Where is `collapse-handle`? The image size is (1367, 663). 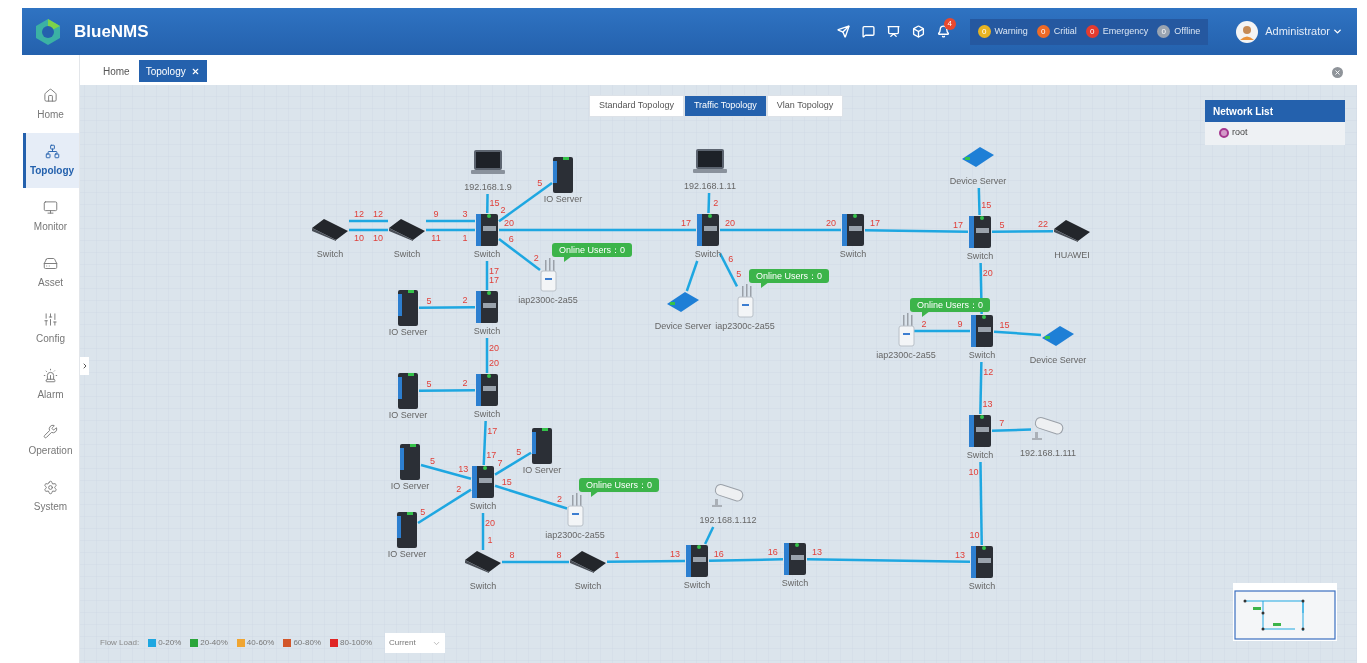 collapse-handle is located at coordinates (84, 366).